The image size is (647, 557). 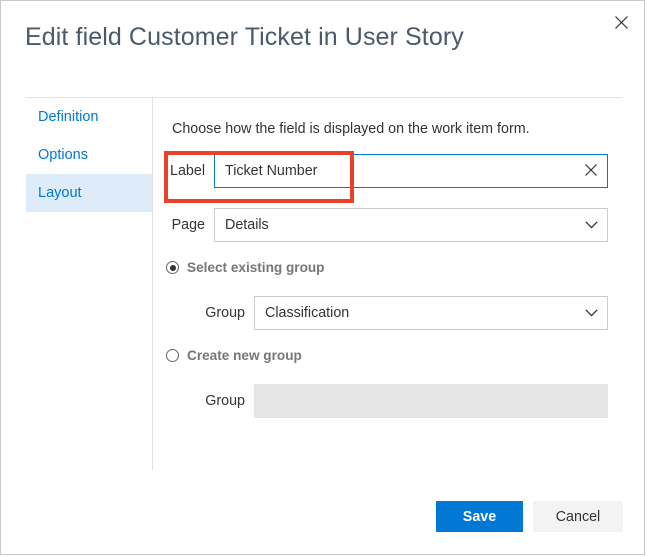 What do you see at coordinates (244, 37) in the screenshot?
I see `page-title: Edit field Customer Ticket in User Story` at bounding box center [244, 37].